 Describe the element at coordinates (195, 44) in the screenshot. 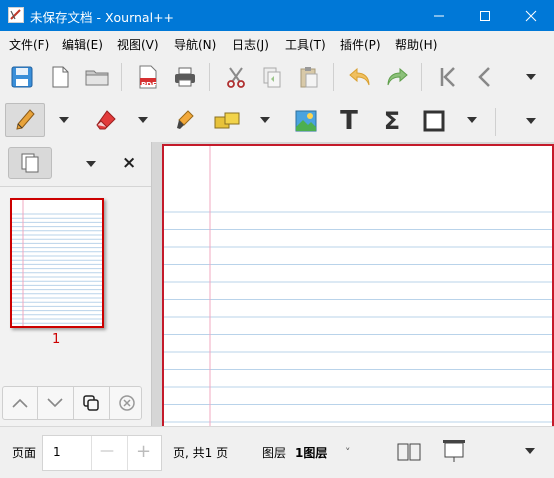

I see `menu-navigate: 导航(N)` at that location.